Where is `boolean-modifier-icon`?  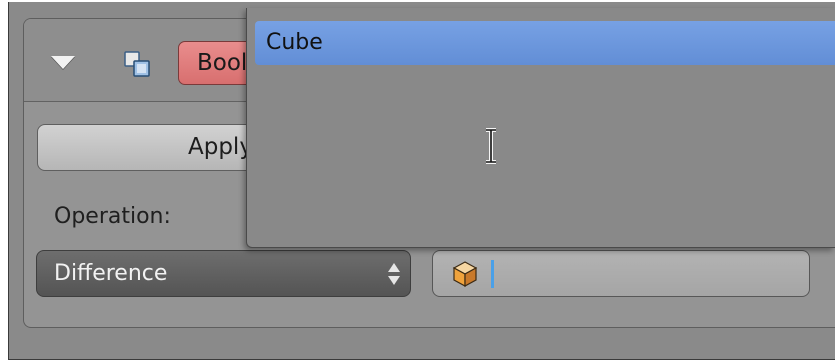
boolean-modifier-icon is located at coordinates (137, 64).